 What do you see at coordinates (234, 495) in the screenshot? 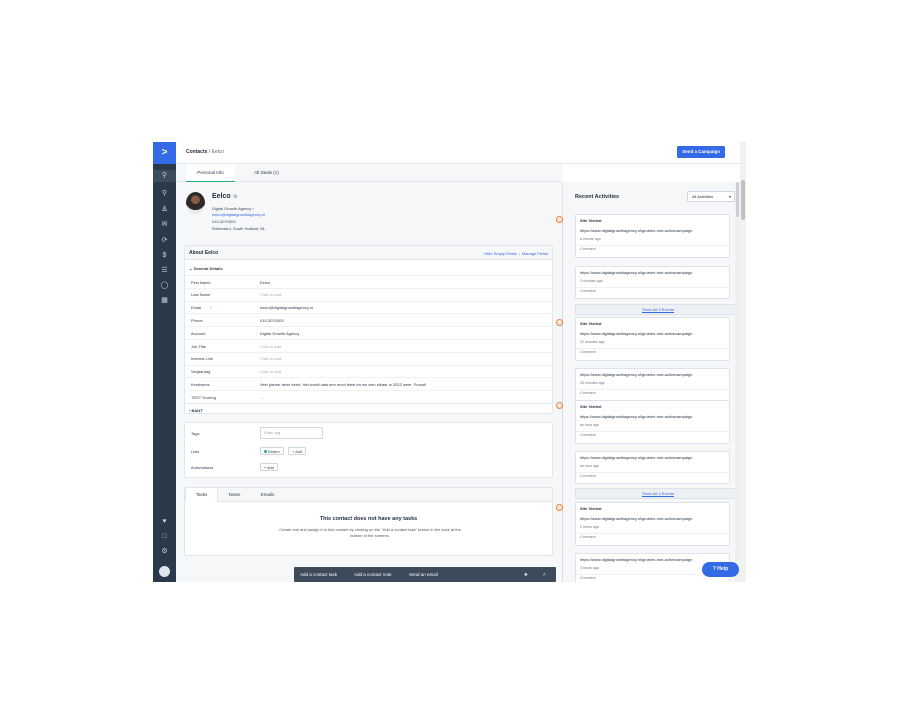
I see `tab-notes: Notes` at bounding box center [234, 495].